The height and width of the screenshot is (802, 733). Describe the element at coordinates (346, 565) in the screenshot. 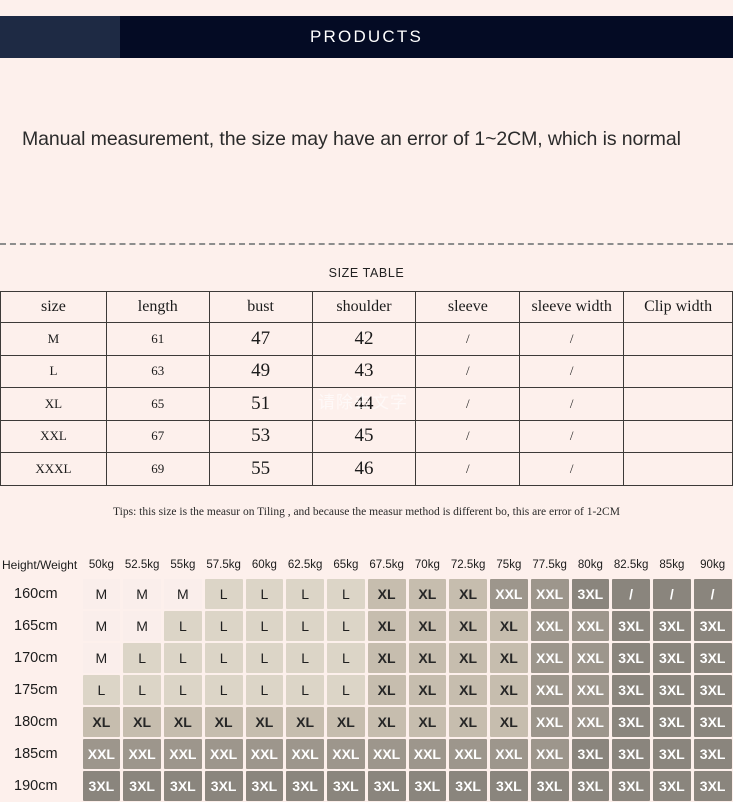

I see `hw-weight-header: 65kg` at that location.